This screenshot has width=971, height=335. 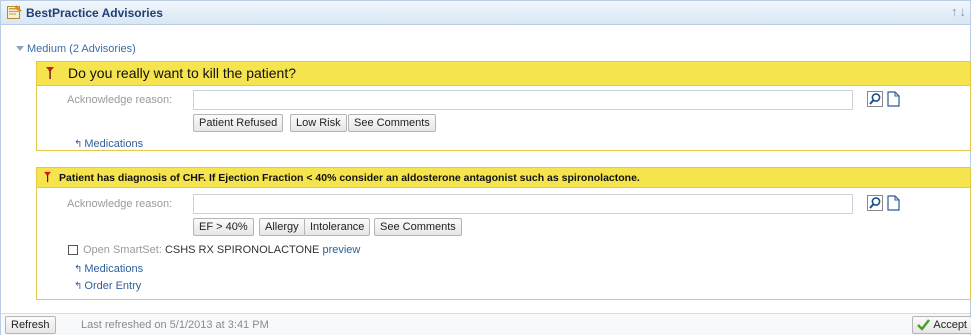 I want to click on smartset-name: CSHS RX SPIRONOLACTONE, so click(x=242, y=250).